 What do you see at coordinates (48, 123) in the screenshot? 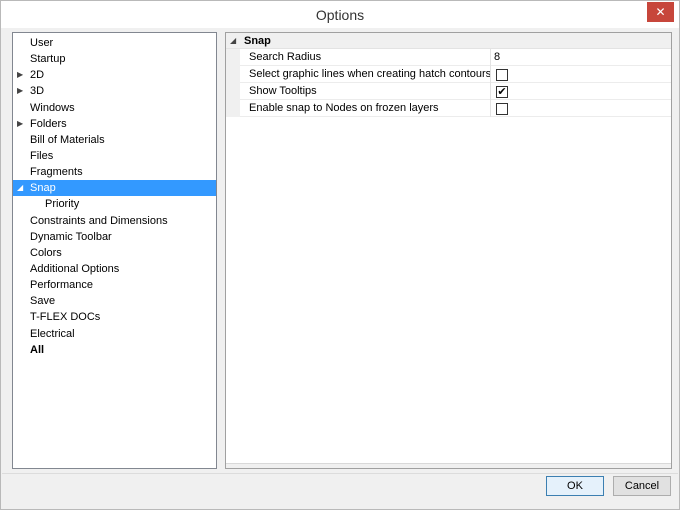
I see `tree-item-label: Folders` at bounding box center [48, 123].